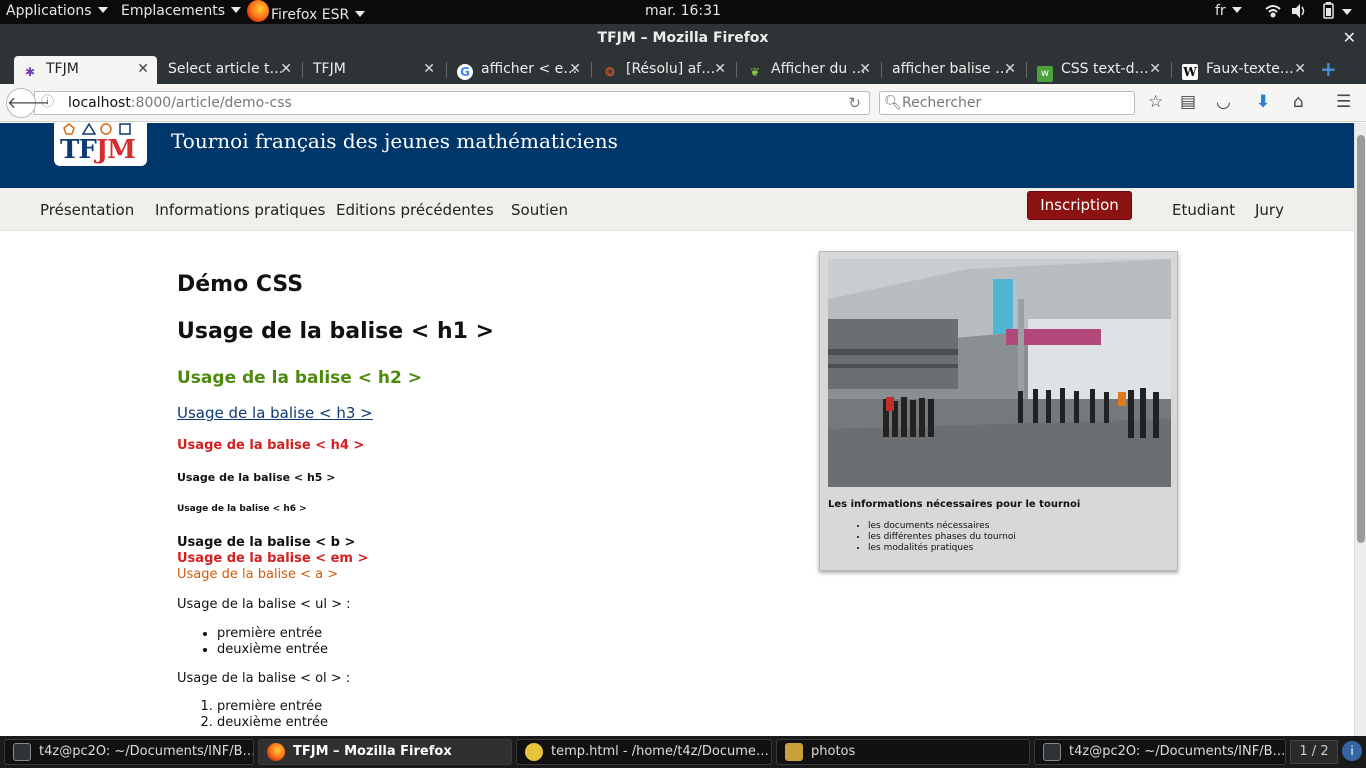 The image size is (1366, 768). I want to click on tab-css-text: w CSS text-d… ✕, so click(1099, 70).